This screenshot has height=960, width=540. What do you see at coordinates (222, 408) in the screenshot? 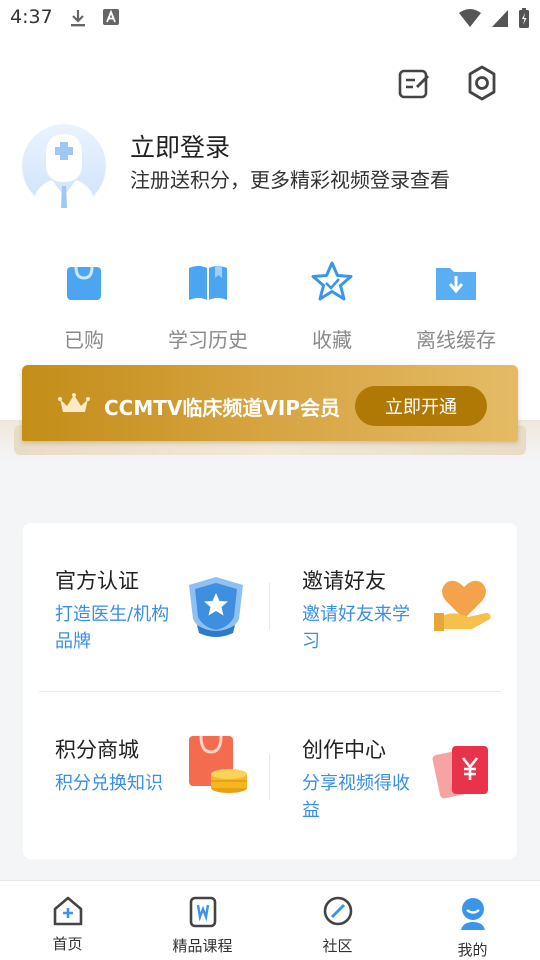
I see `vip-text: CCMTV临床频道VIP会员` at bounding box center [222, 408].